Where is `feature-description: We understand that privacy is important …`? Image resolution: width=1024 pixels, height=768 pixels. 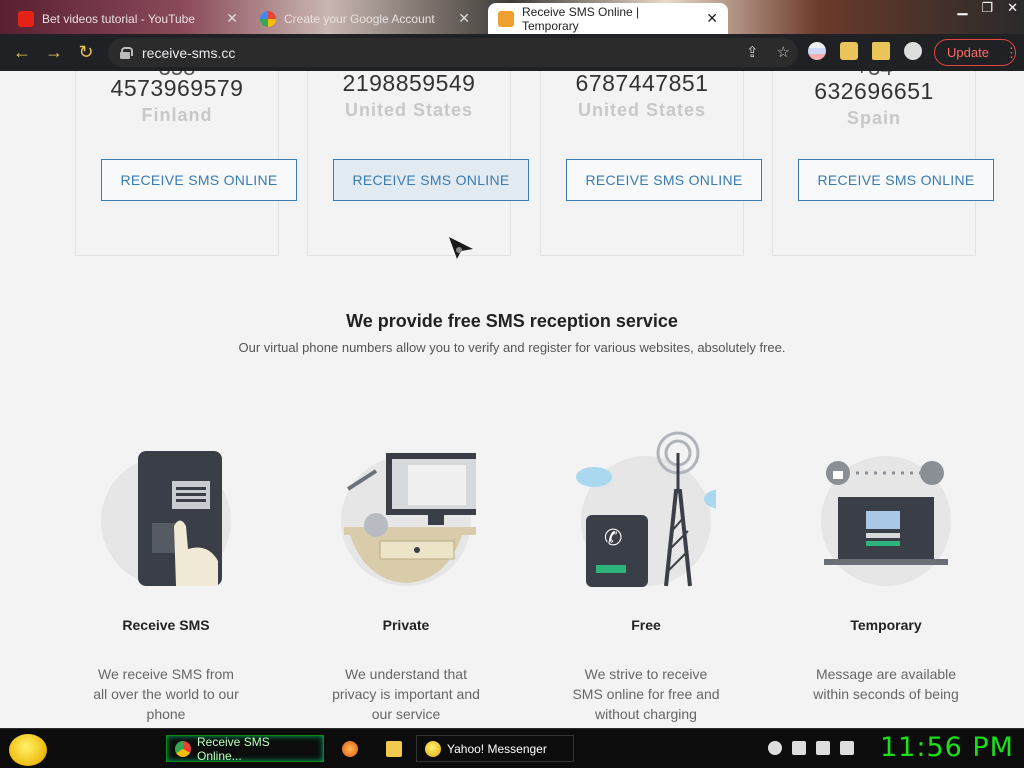
feature-description: We understand that privacy is important … is located at coordinates (406, 694).